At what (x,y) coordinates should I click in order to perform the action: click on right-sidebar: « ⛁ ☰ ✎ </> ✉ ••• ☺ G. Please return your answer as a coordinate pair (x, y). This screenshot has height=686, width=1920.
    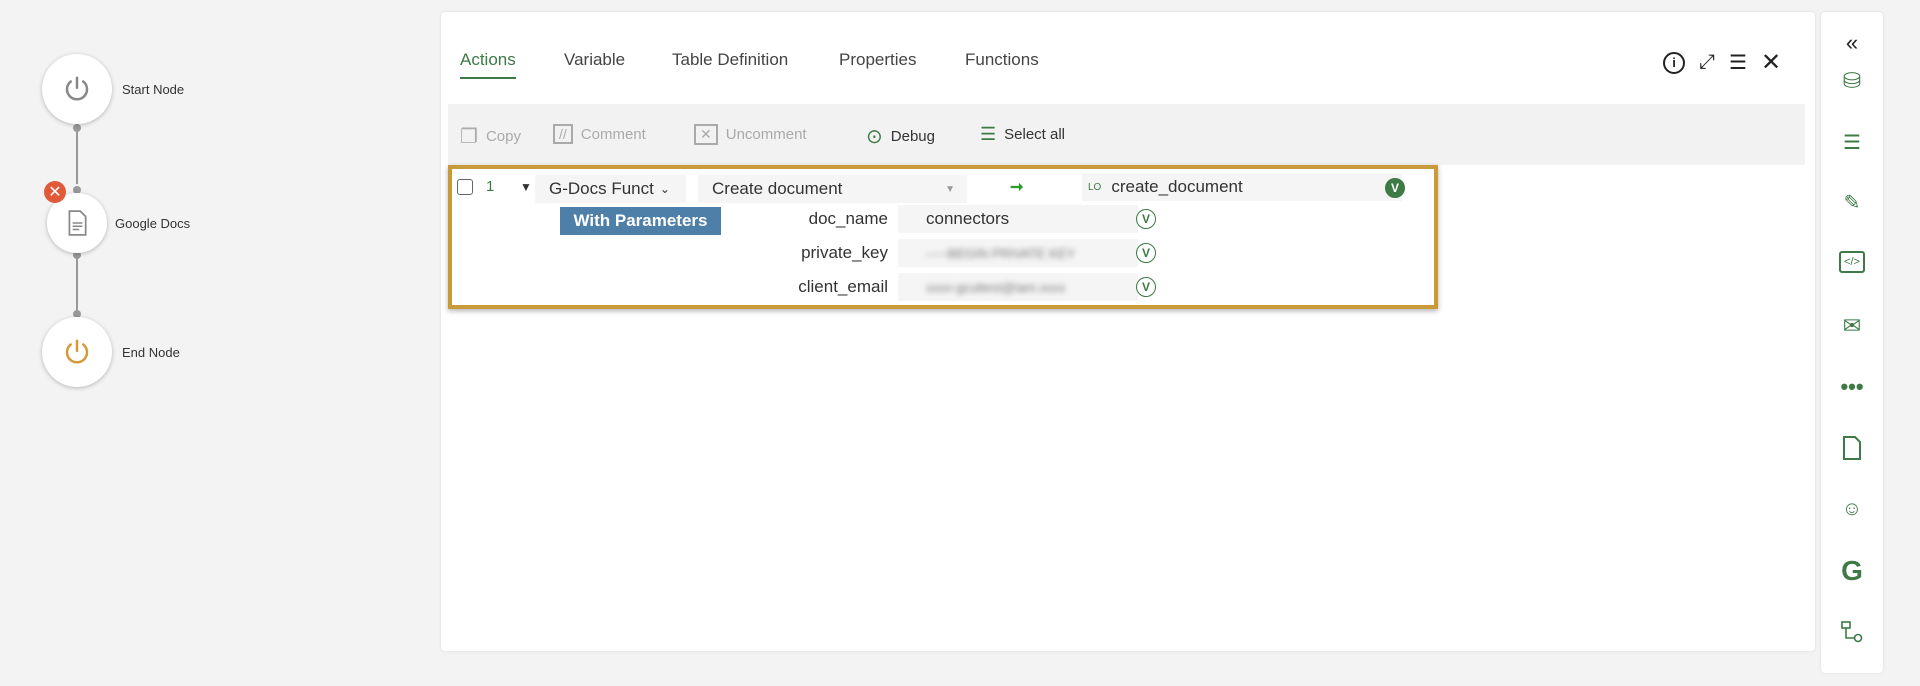
    Looking at the image, I should click on (1852, 342).